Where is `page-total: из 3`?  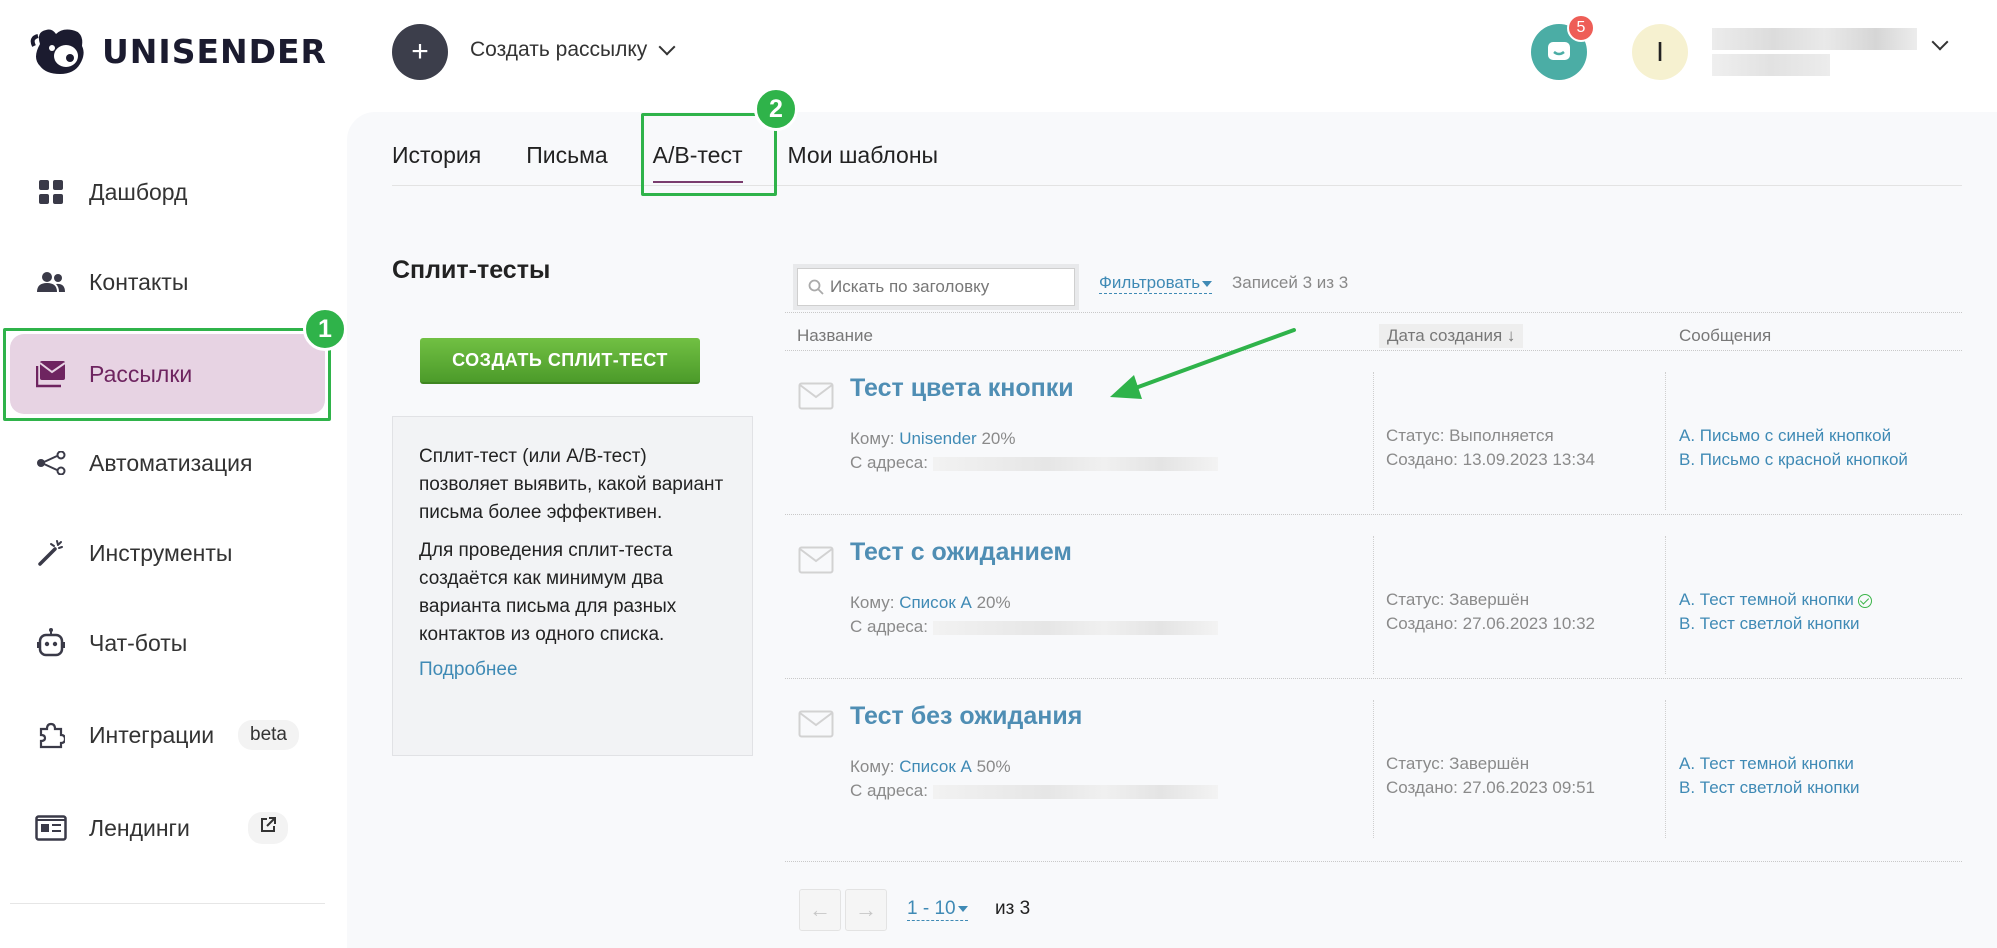 page-total: из 3 is located at coordinates (1013, 908).